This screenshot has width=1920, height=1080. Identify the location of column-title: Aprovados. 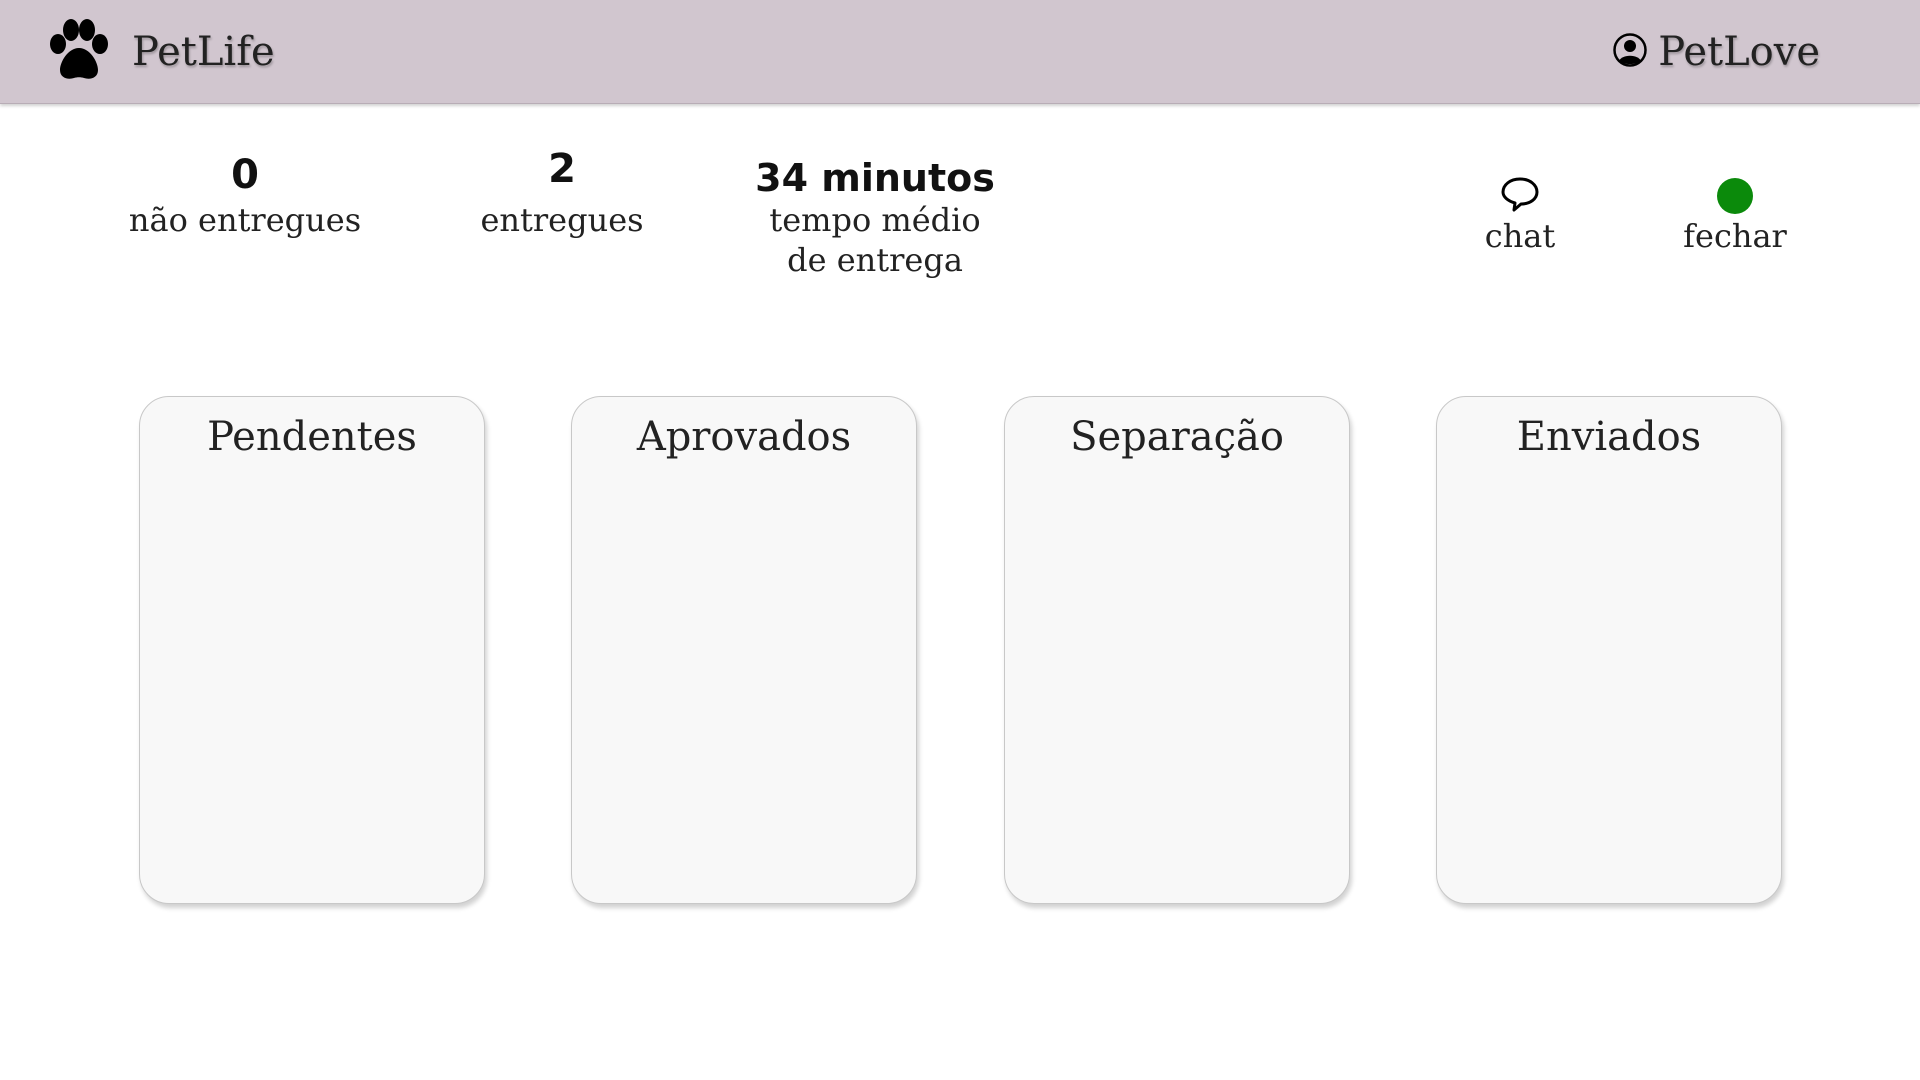
(744, 437).